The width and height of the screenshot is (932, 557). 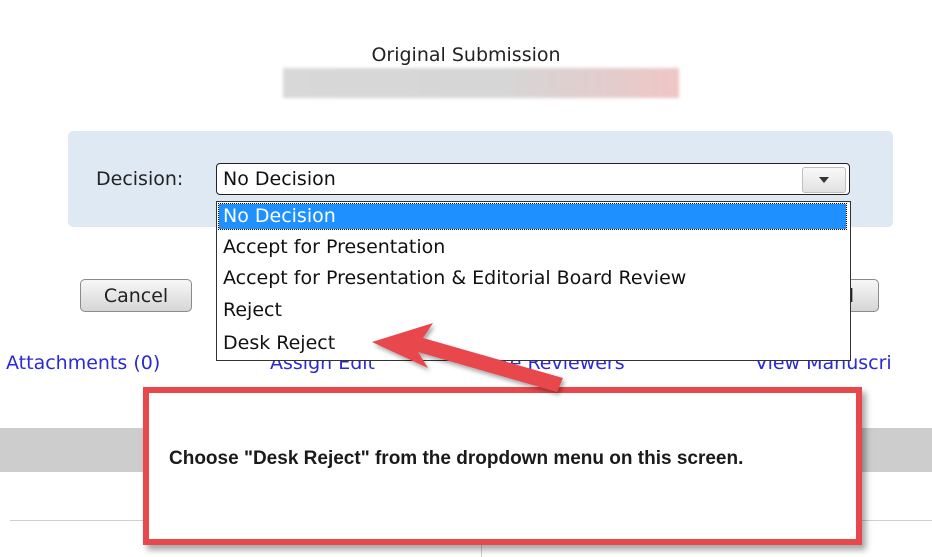 What do you see at coordinates (140, 179) in the screenshot?
I see `decision-label: Decision:` at bounding box center [140, 179].